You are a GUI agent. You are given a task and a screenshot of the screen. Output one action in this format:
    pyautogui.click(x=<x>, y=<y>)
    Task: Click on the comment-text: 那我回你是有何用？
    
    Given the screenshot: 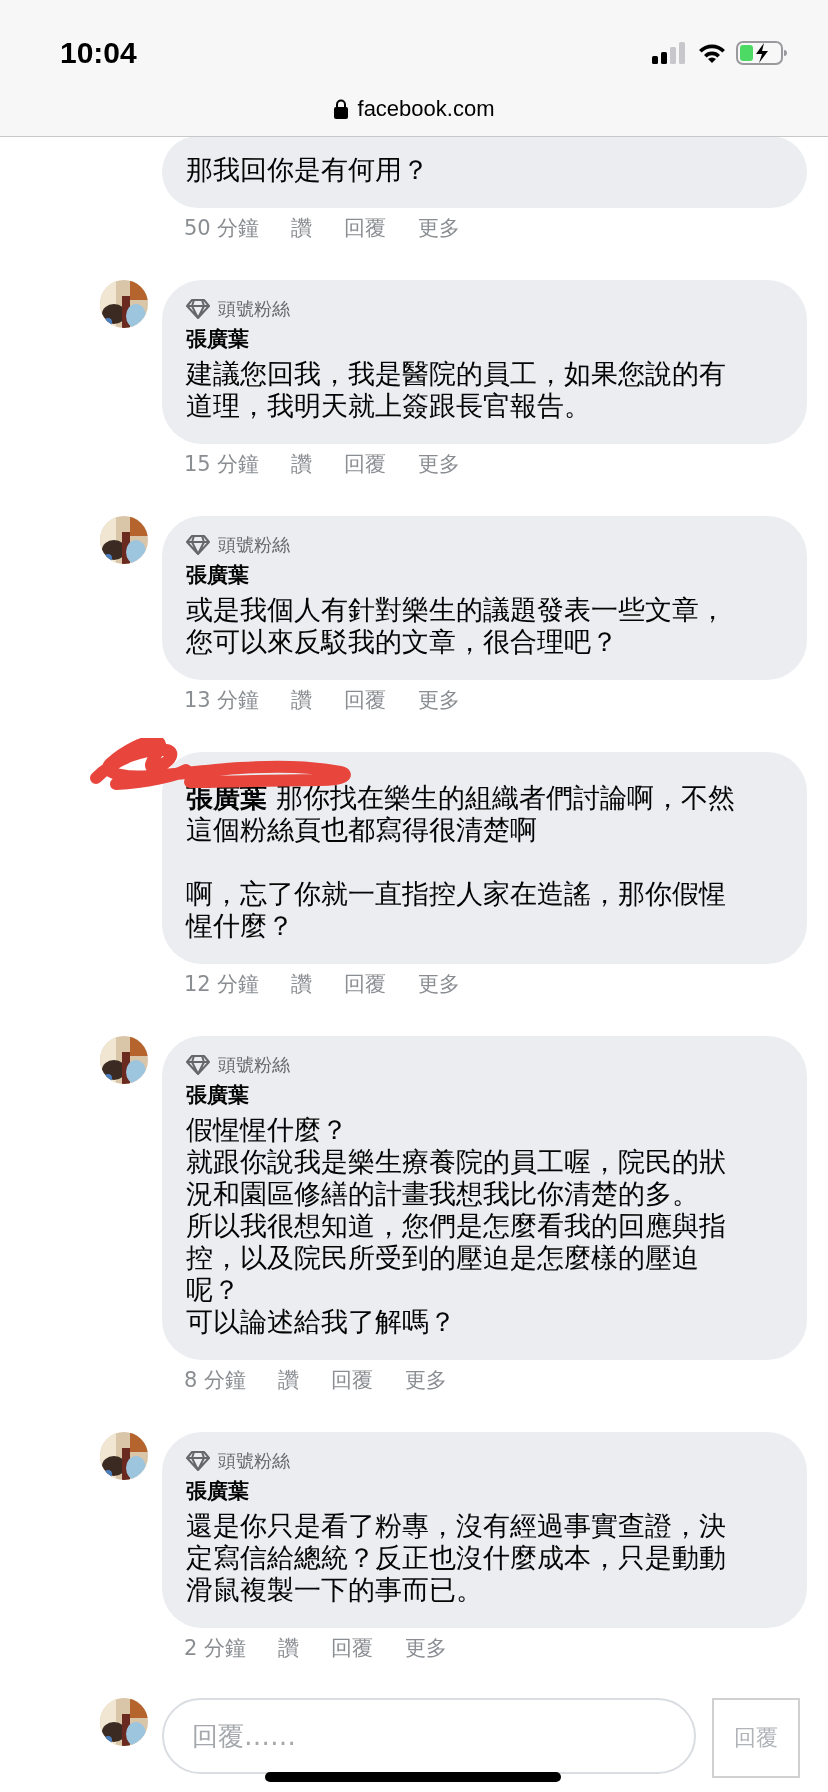 What is the action you would take?
    pyautogui.click(x=308, y=170)
    